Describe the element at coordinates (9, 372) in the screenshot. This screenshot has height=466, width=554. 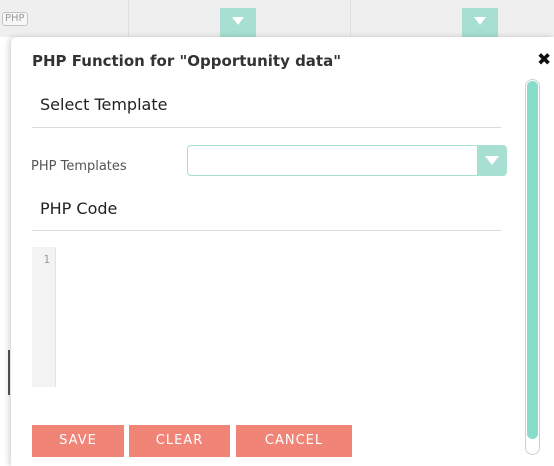
I see `background-edge-mark` at that location.